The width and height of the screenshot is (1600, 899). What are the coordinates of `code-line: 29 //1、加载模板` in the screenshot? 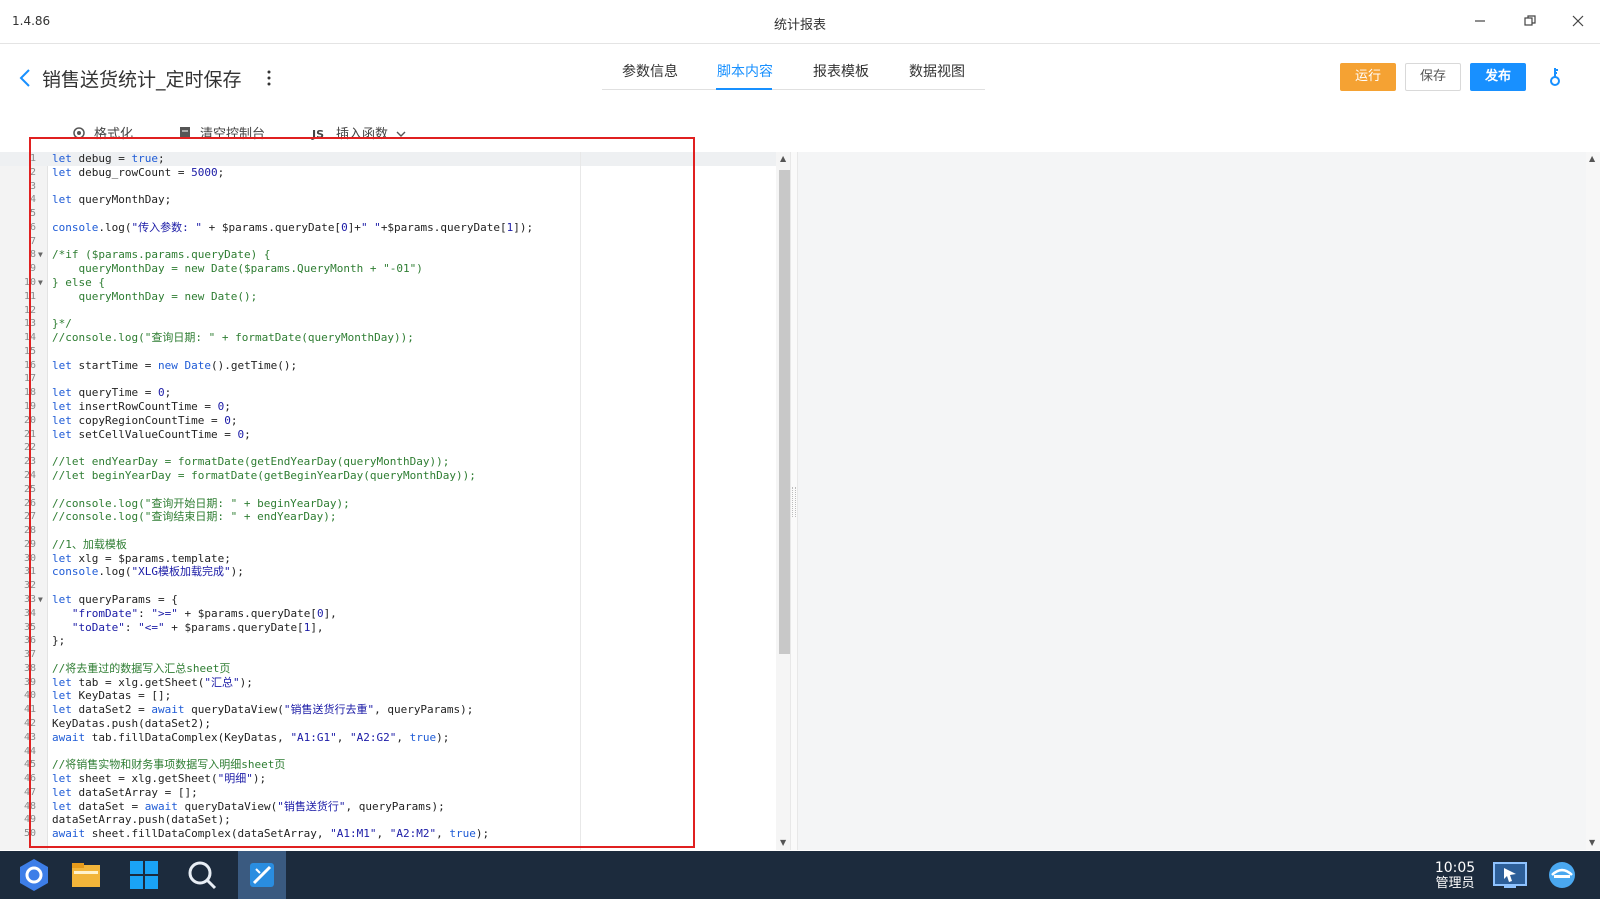 It's located at (388, 545).